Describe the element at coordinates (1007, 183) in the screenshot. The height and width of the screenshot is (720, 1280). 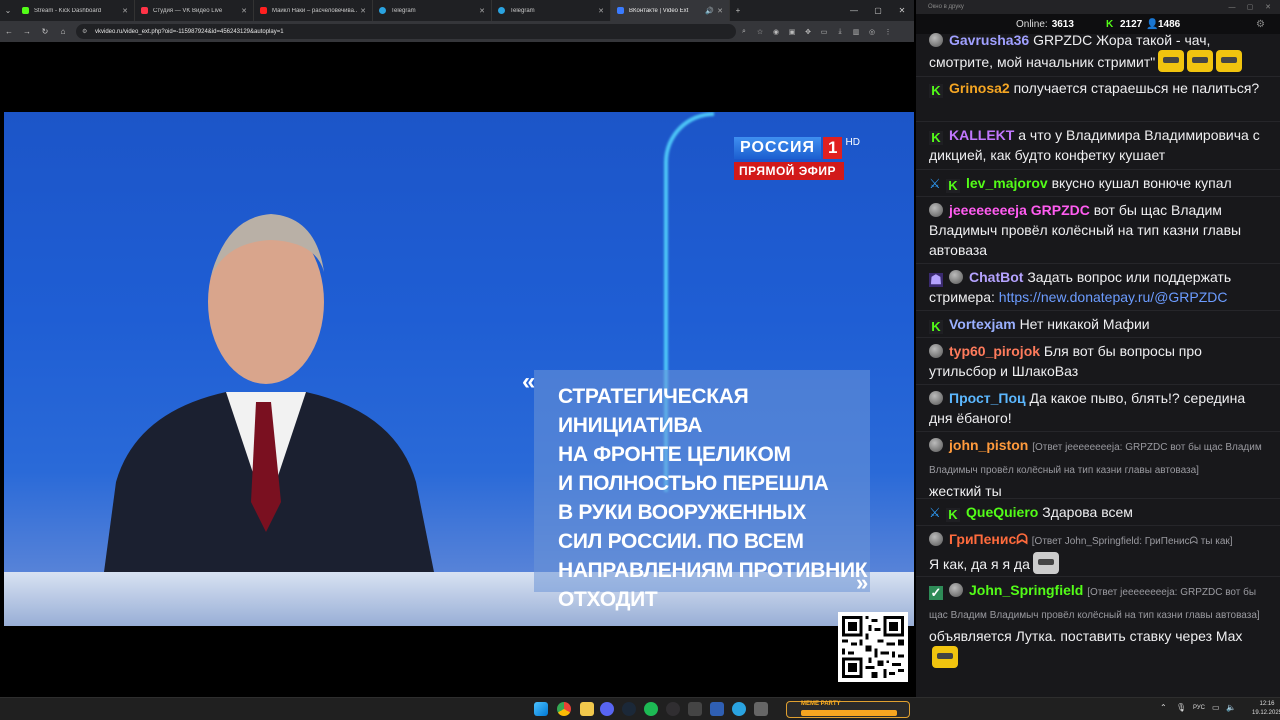
I see `chat-username: lev_majorov` at that location.